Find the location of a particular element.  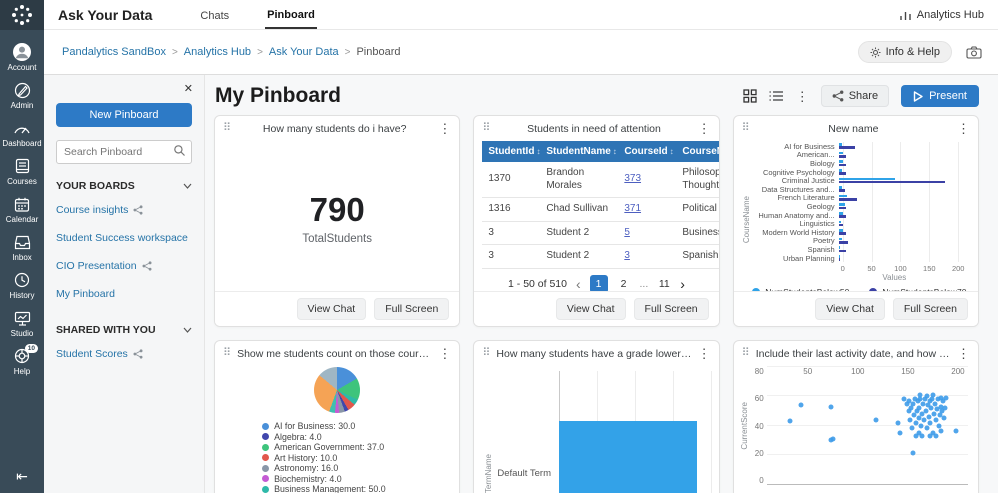

cell-studentname: Brandon Morales is located at coordinates (579, 180).